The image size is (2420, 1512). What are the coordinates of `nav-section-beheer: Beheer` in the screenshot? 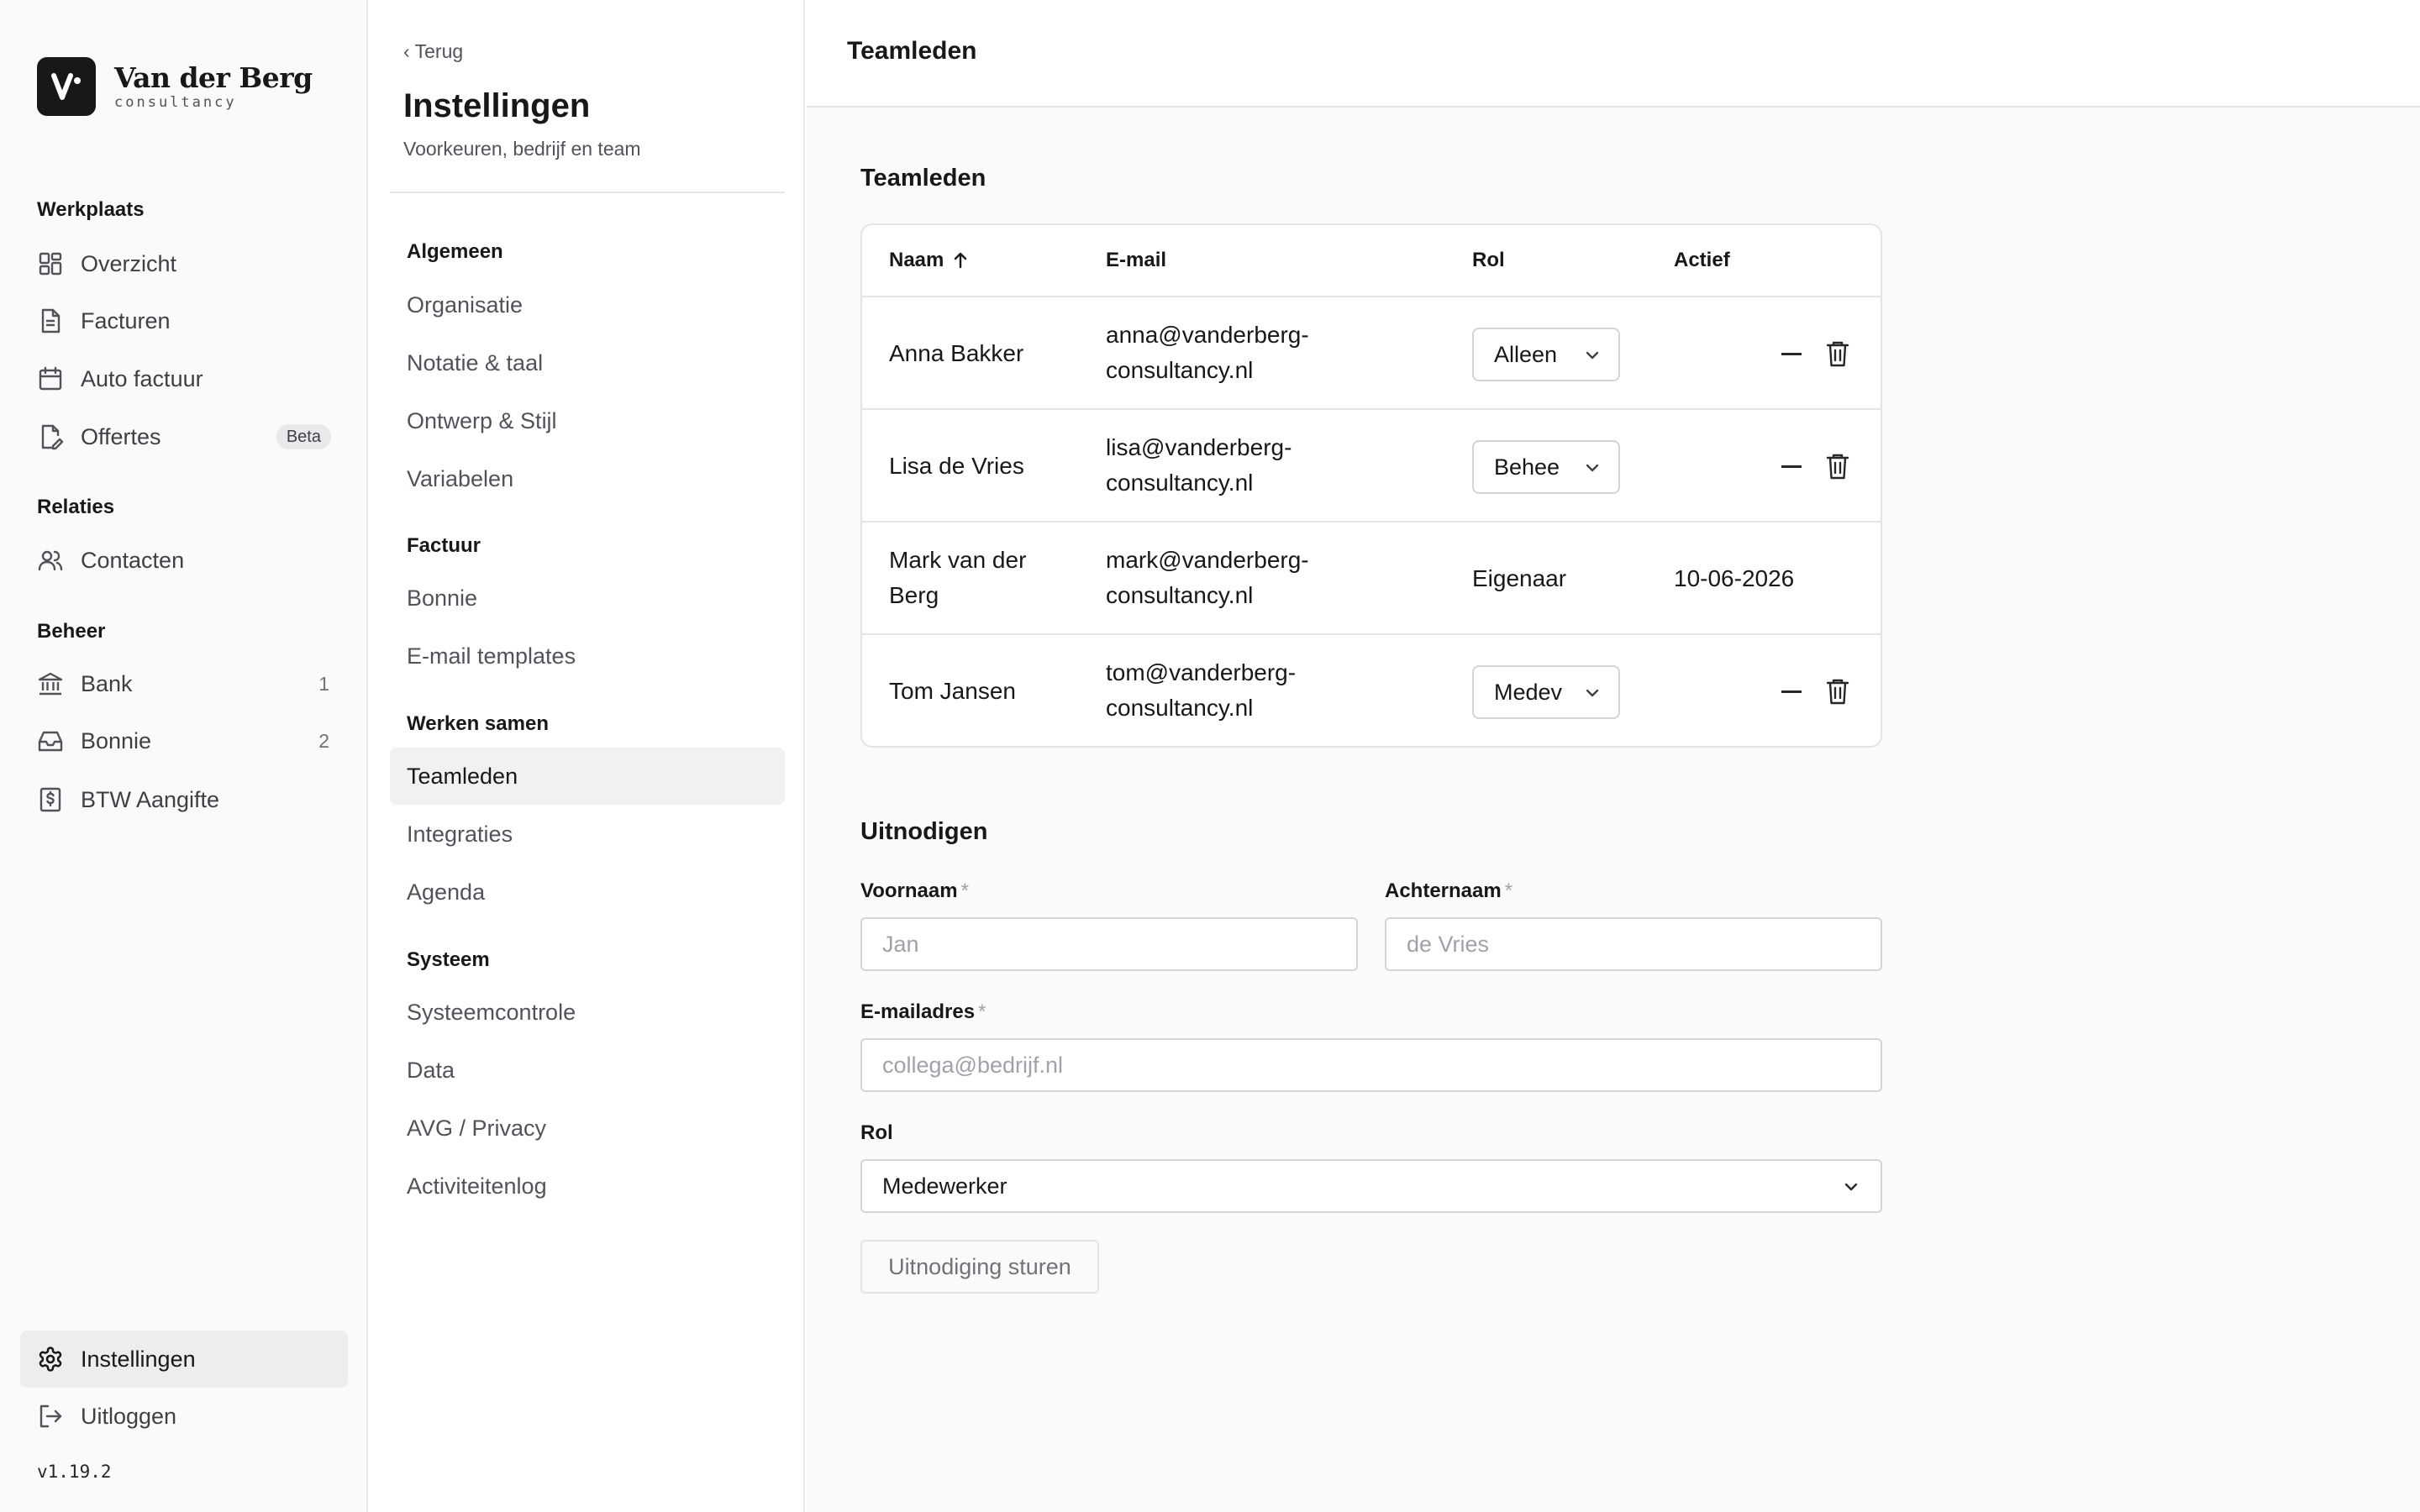 It's located at (71, 631).